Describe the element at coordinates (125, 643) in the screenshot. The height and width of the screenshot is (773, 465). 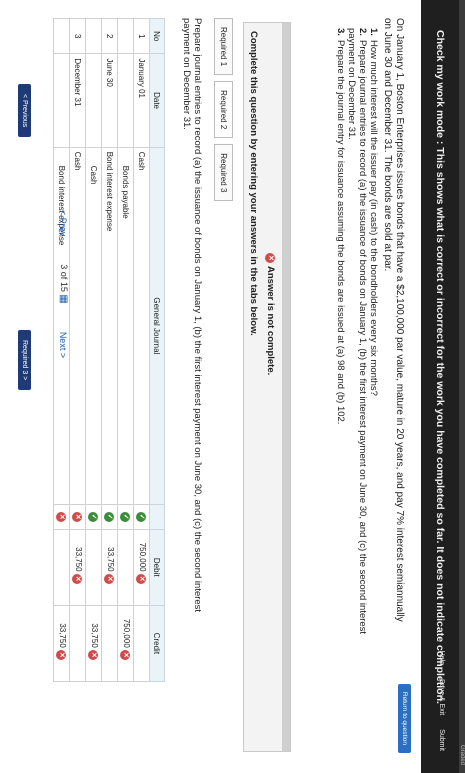
I see `credit-field: 750,000 ✕` at that location.